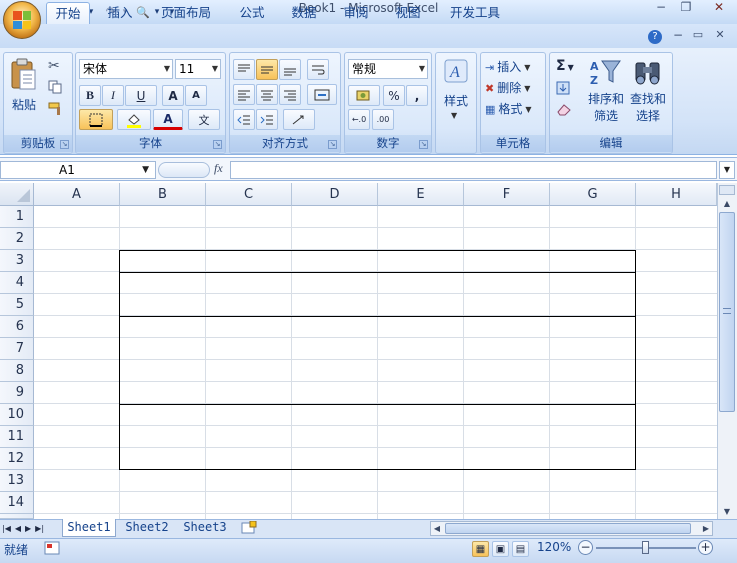 The image size is (737, 563). What do you see at coordinates (569, 110) in the screenshot?
I see `clear-button` at bounding box center [569, 110].